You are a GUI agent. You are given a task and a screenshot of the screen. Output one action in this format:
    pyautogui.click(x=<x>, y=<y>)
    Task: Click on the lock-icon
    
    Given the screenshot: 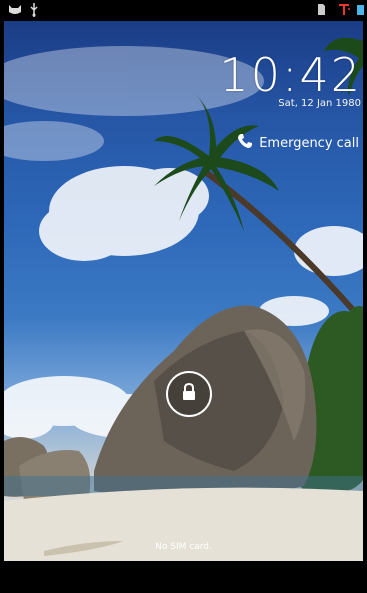 What is the action you would take?
    pyautogui.click(x=189, y=394)
    